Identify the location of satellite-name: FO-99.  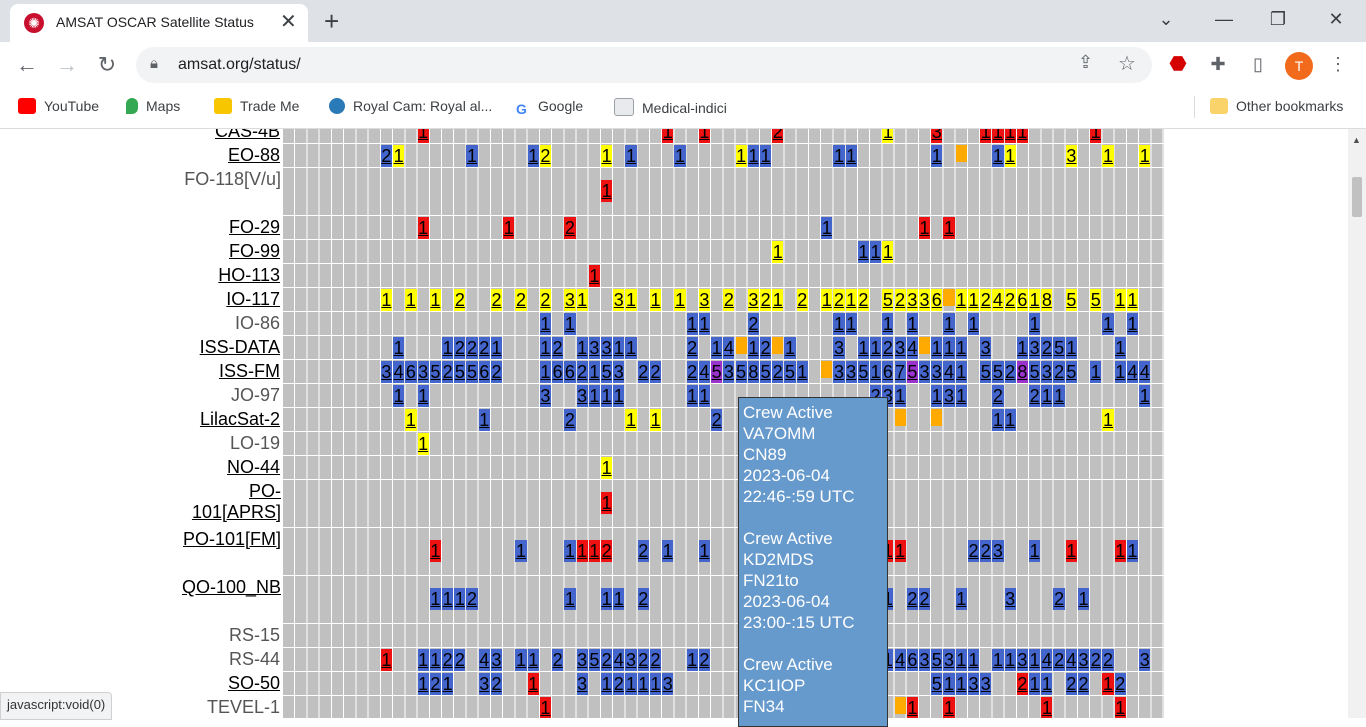
(140, 251).